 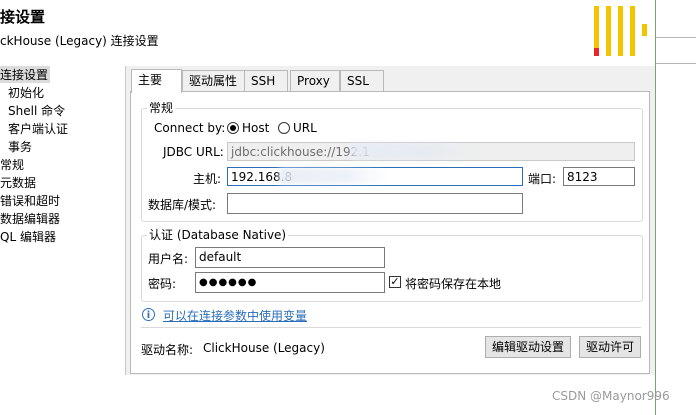 What do you see at coordinates (168, 259) in the screenshot?
I see `username-label: 用户名:` at bounding box center [168, 259].